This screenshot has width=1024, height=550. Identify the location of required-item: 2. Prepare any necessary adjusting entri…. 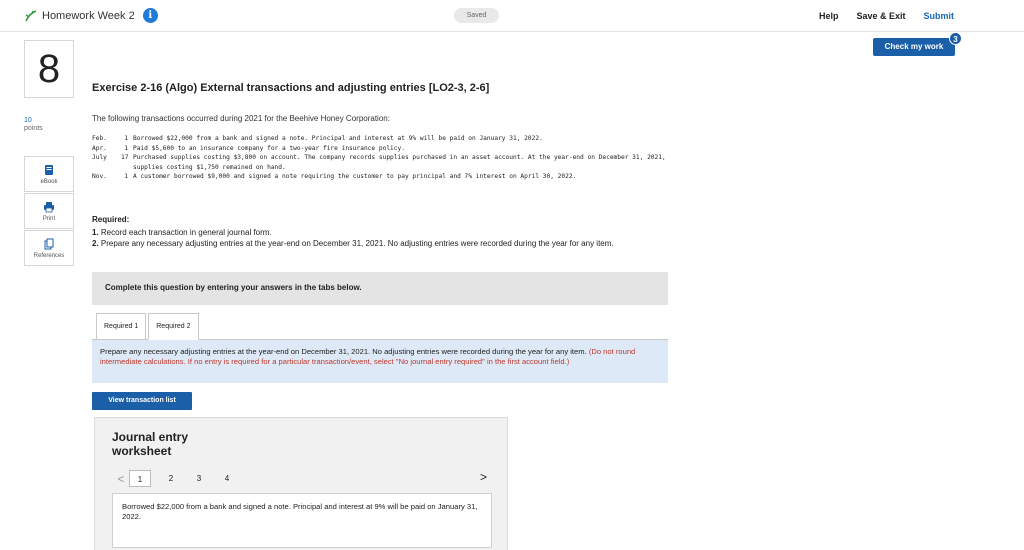
(384, 243).